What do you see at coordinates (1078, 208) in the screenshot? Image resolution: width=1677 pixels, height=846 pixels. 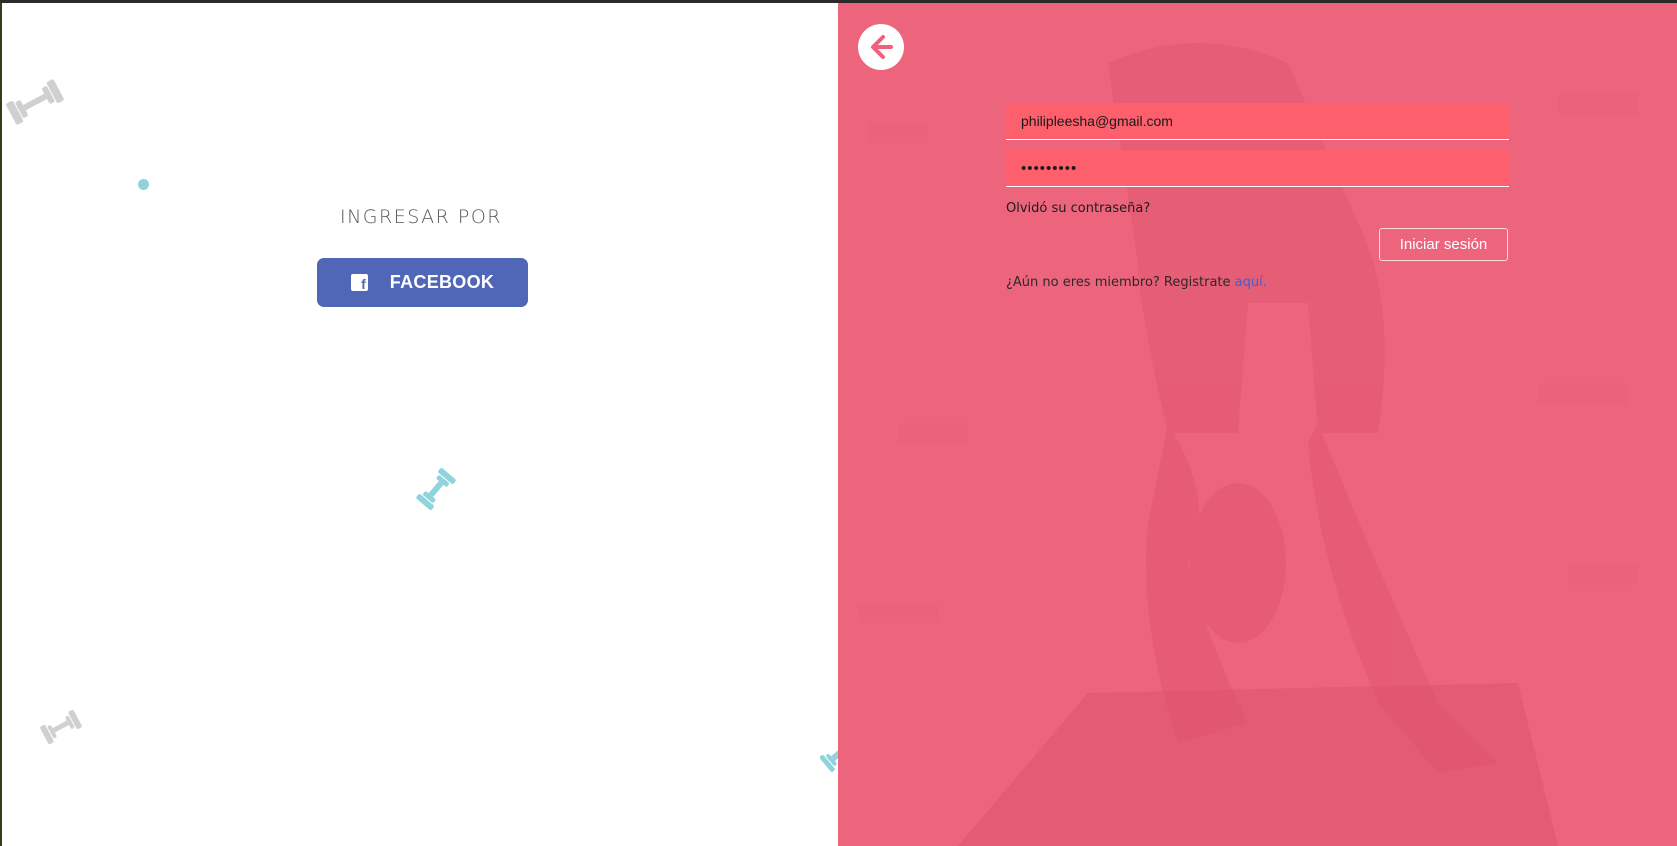 I see `forgot-password-link: Olvidó su contraseña?` at bounding box center [1078, 208].